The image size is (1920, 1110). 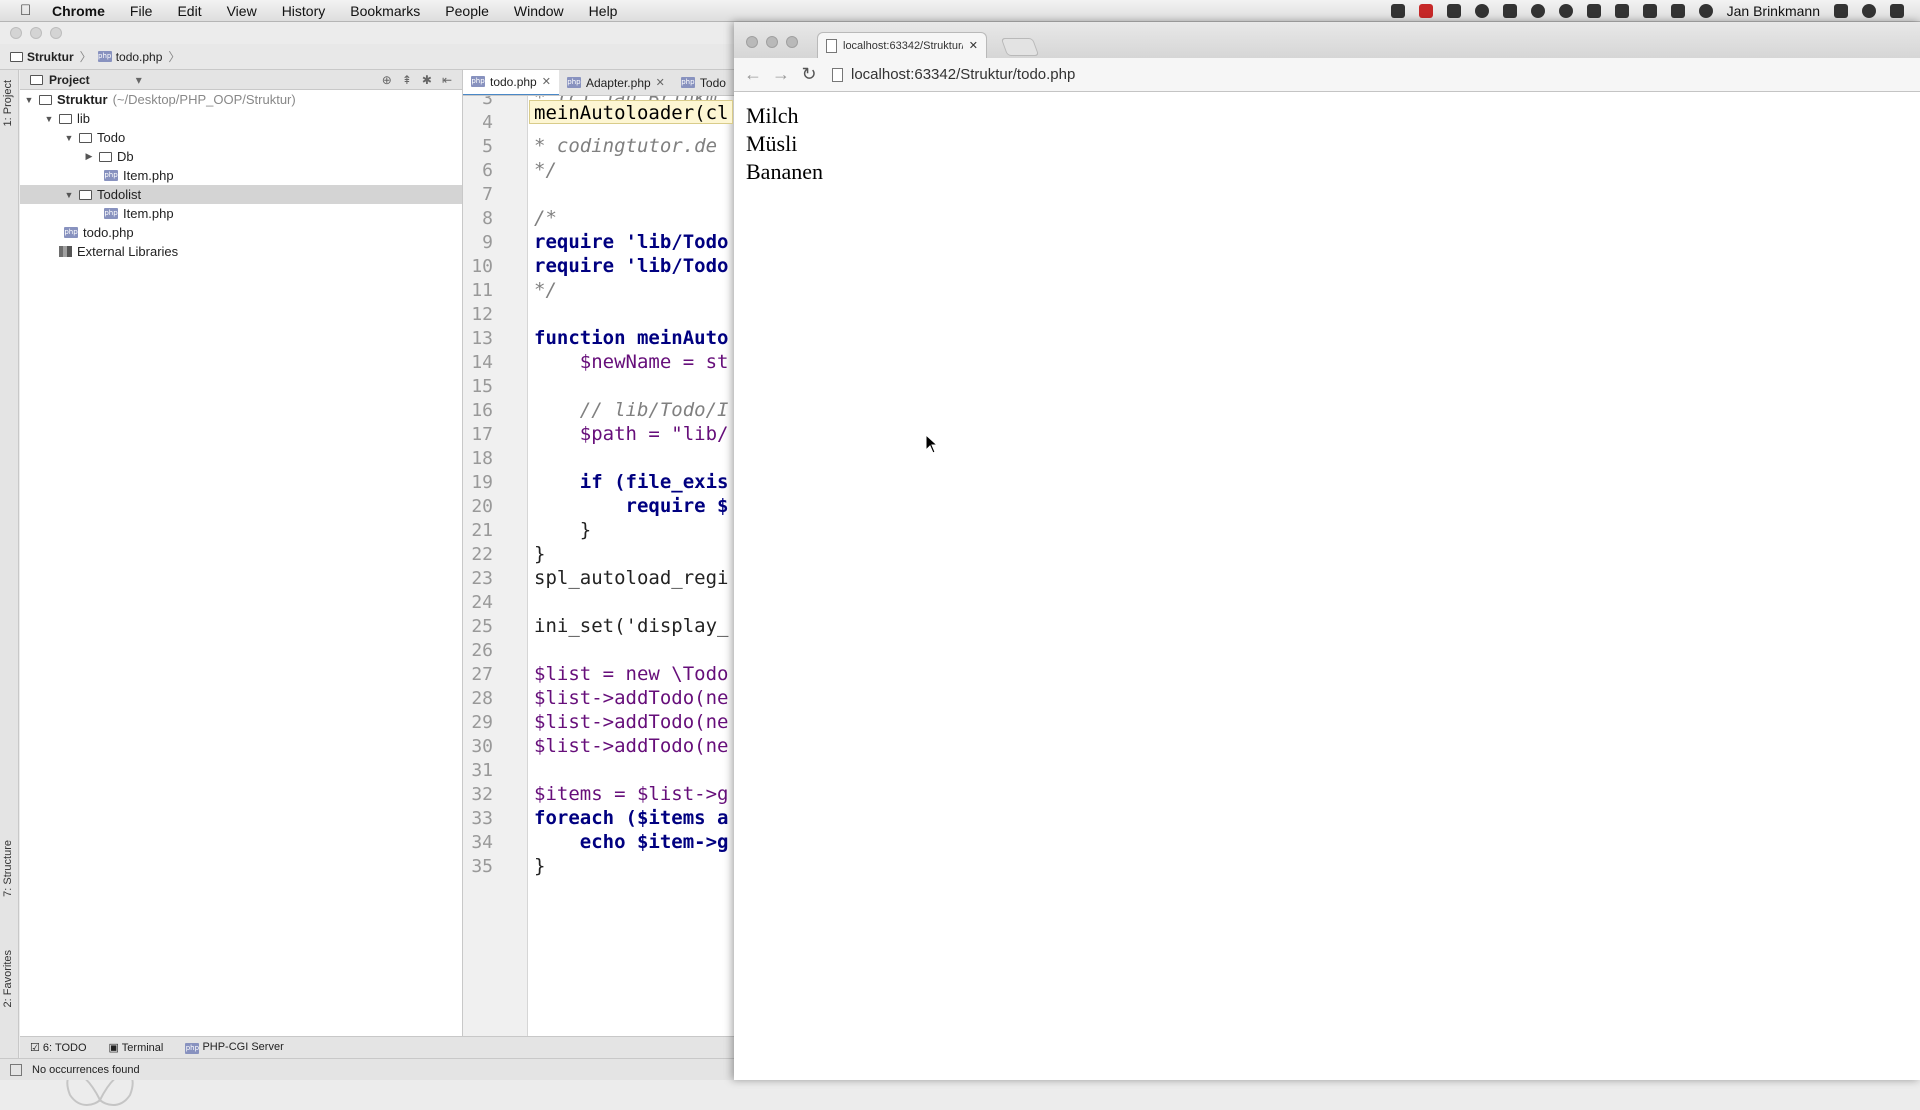 What do you see at coordinates (1481, 10) in the screenshot?
I see `onepassword-icon` at bounding box center [1481, 10].